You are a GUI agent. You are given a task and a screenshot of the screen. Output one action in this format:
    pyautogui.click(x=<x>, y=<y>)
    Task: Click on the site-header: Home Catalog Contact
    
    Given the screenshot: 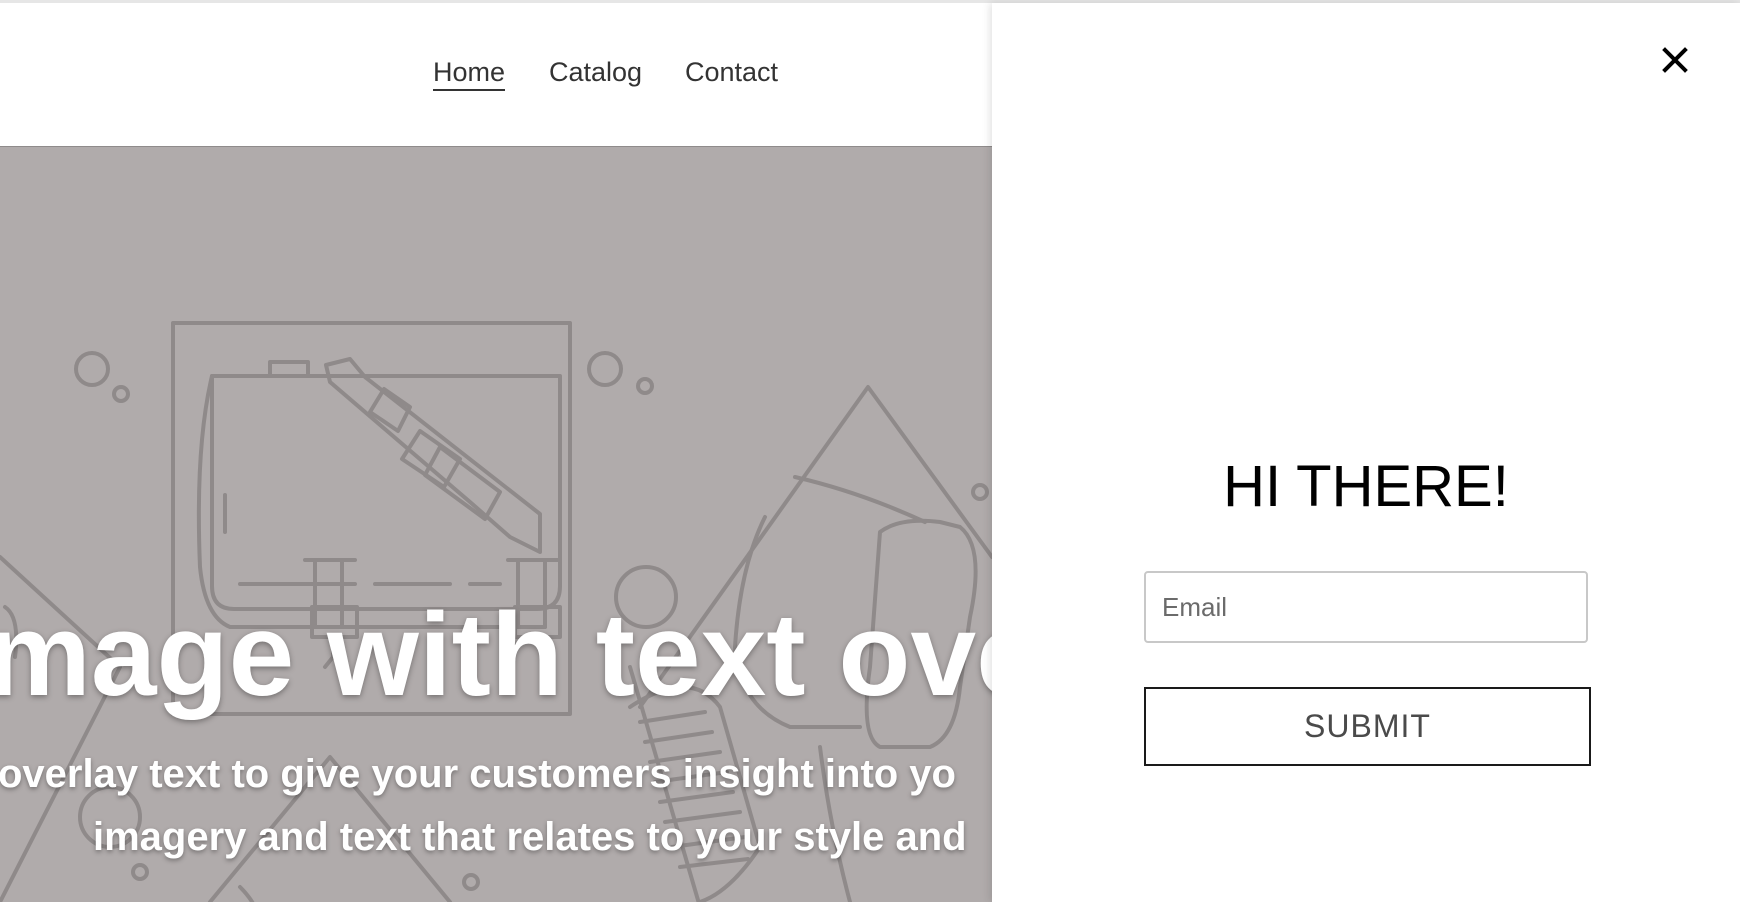 What is the action you would take?
    pyautogui.click(x=496, y=75)
    